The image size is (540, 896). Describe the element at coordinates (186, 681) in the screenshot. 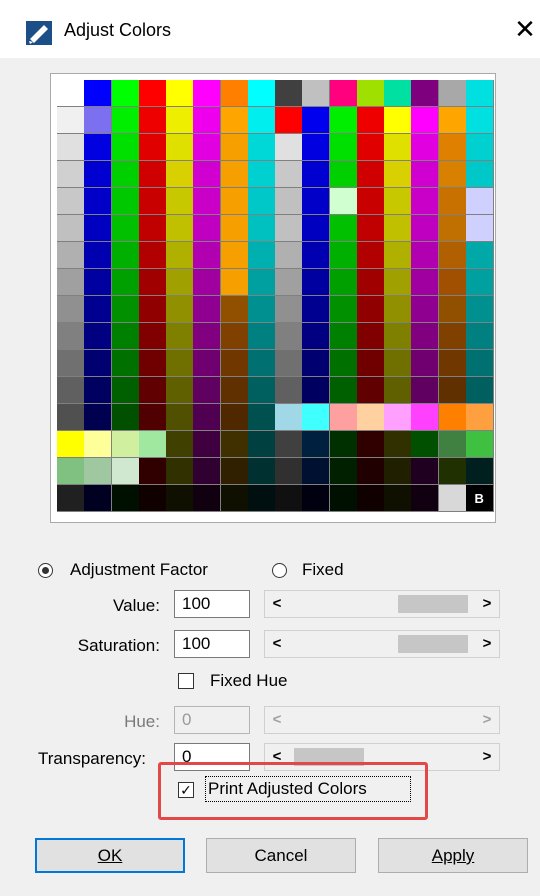

I see `fixed-hue-checkbox` at that location.